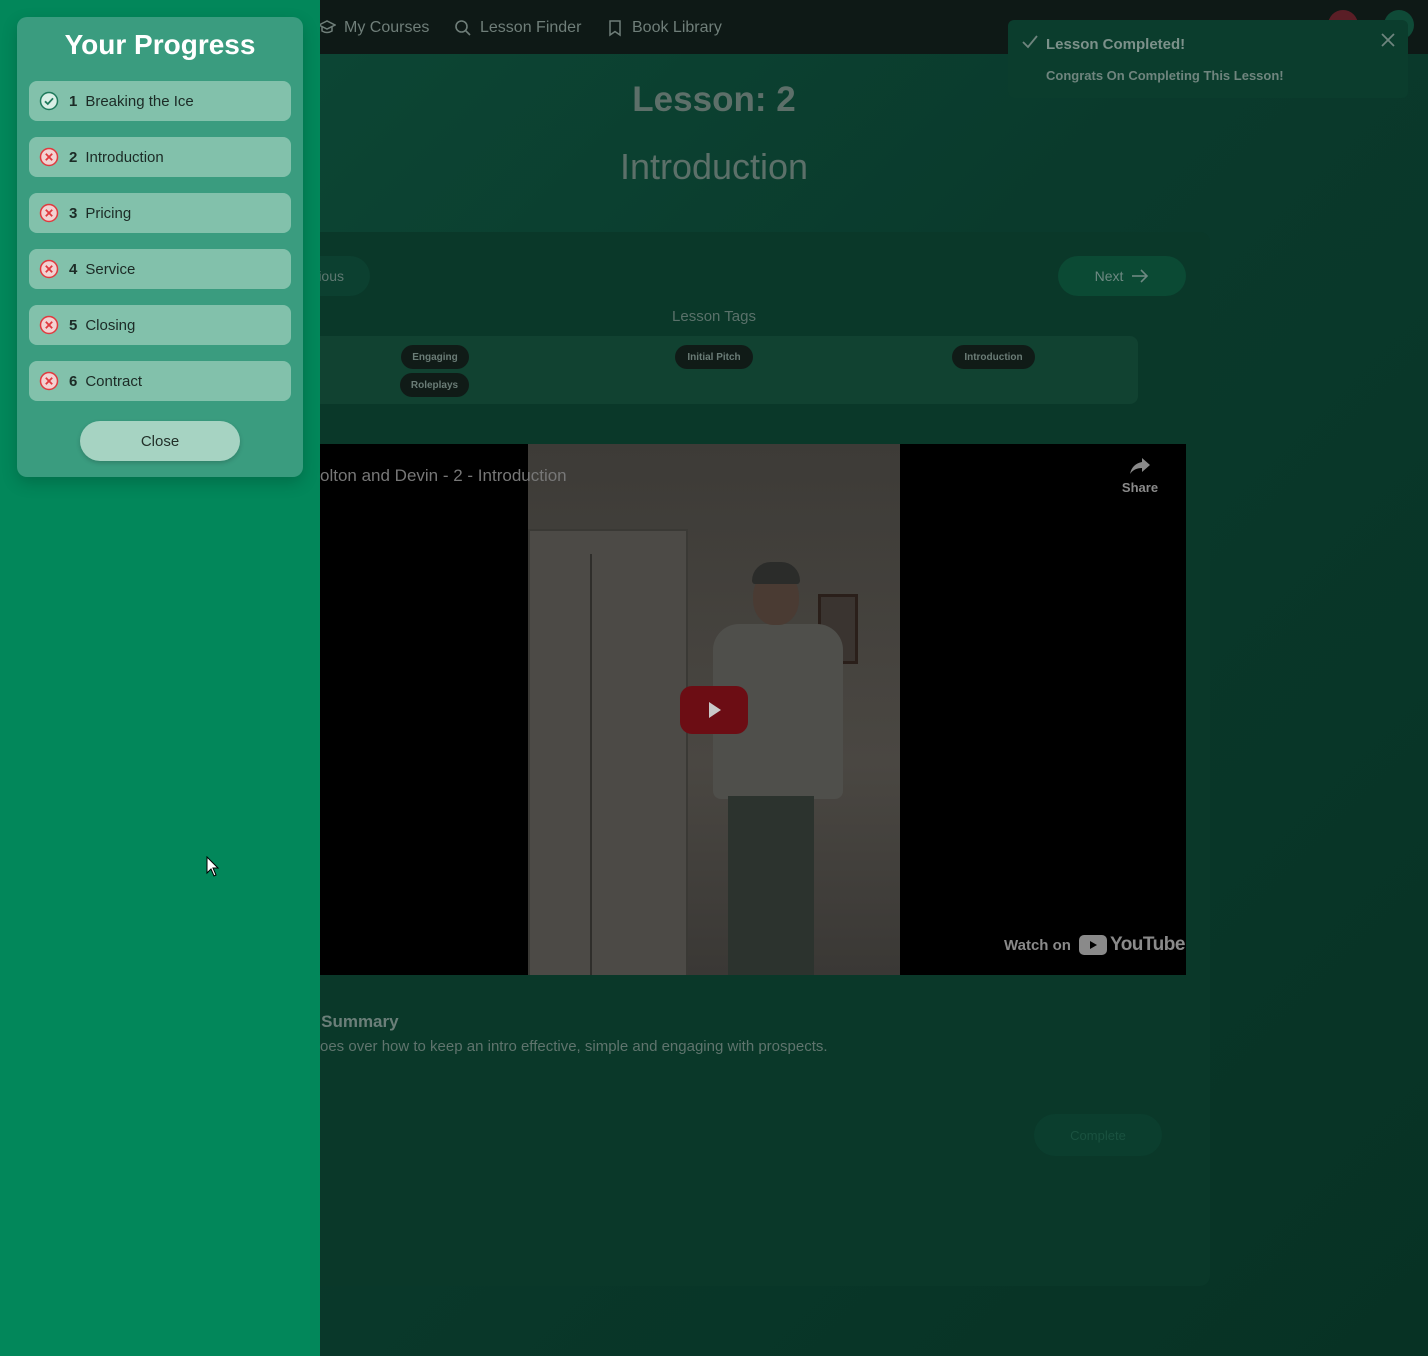  What do you see at coordinates (776, 573) in the screenshot?
I see `thumbnail-person-cap` at bounding box center [776, 573].